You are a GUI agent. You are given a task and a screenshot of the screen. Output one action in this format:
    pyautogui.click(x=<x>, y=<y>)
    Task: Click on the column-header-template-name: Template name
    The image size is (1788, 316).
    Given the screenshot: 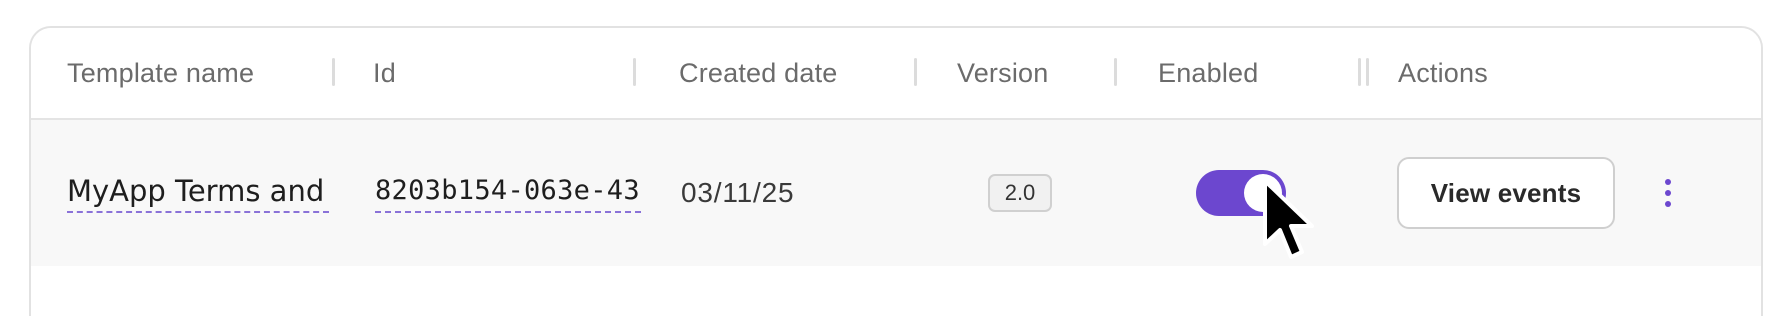 What is the action you would take?
    pyautogui.click(x=160, y=73)
    